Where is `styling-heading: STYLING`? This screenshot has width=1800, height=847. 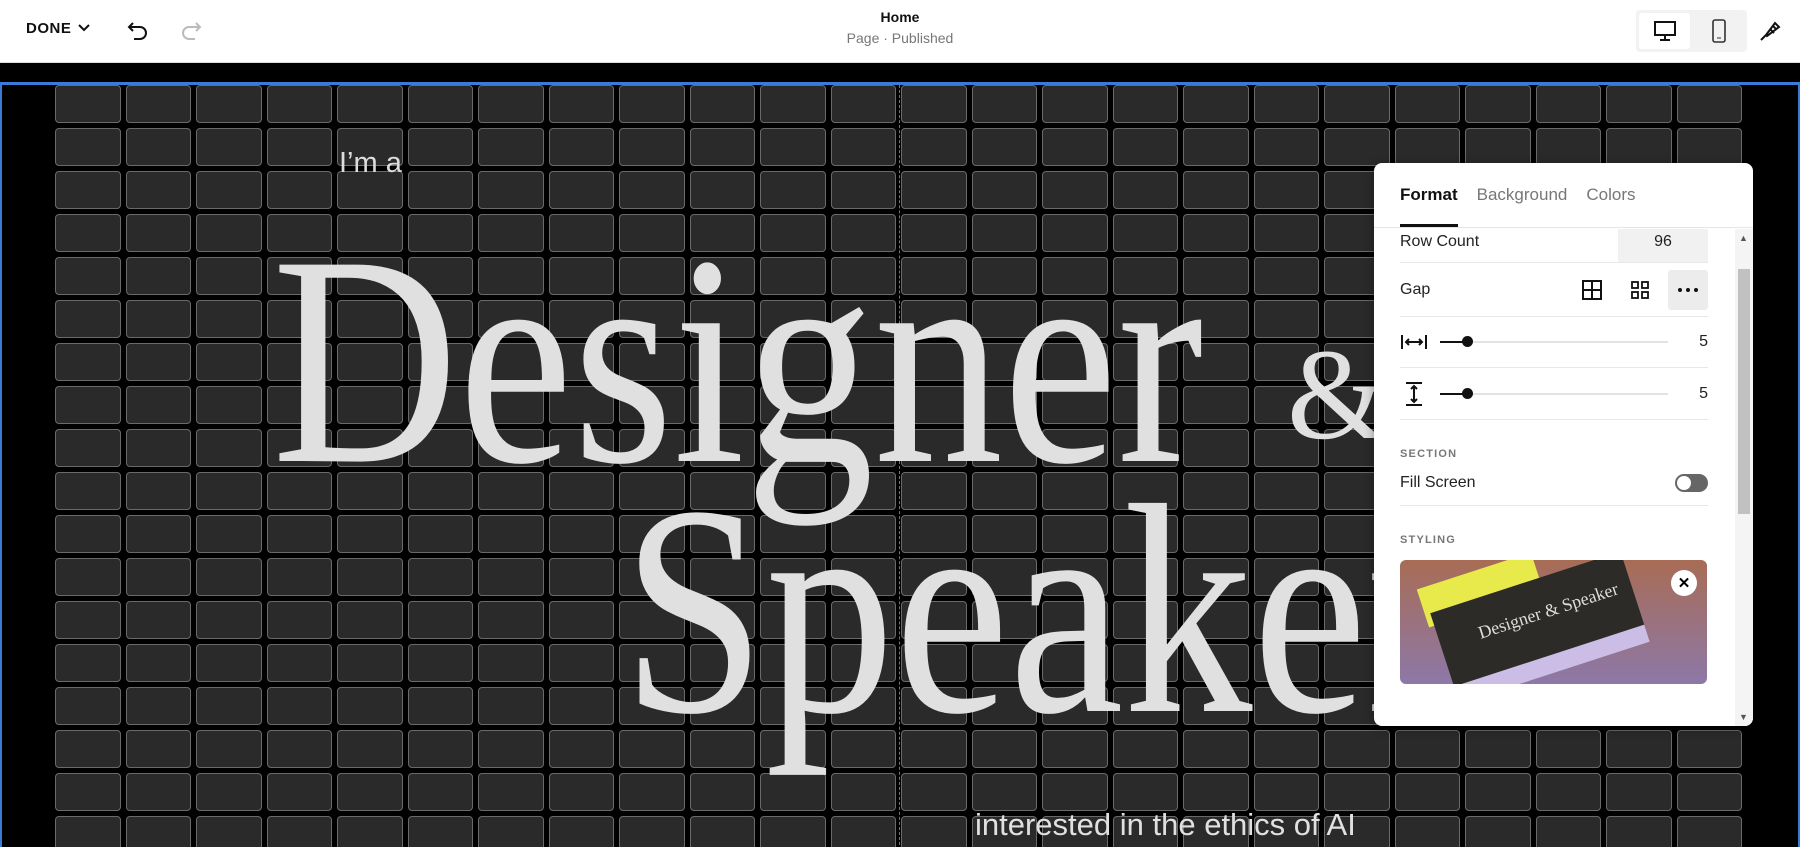 styling-heading: STYLING is located at coordinates (1428, 540).